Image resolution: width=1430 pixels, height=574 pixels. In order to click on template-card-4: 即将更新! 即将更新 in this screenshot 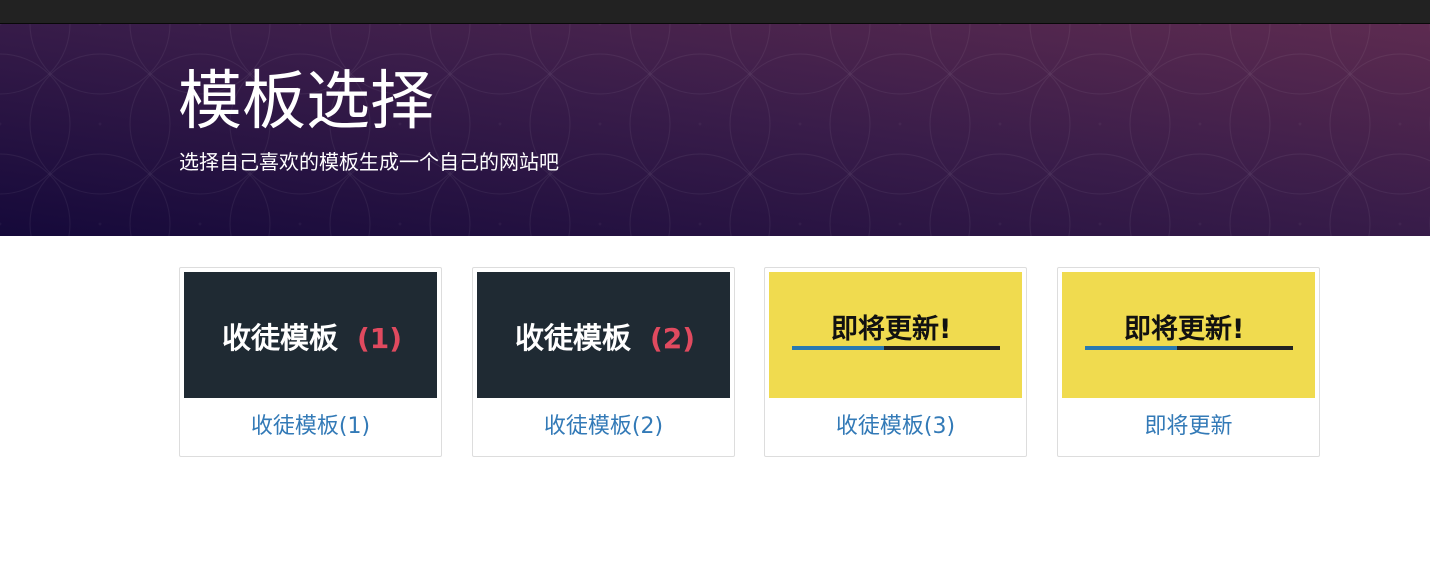, I will do `click(1188, 362)`.